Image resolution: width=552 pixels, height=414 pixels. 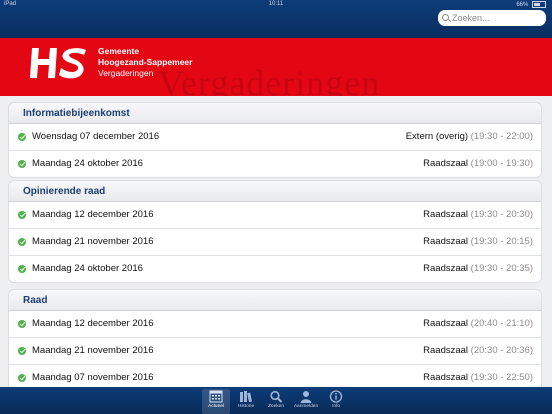 I want to click on meeting-time: (20:30 - 20:36), so click(x=501, y=350).